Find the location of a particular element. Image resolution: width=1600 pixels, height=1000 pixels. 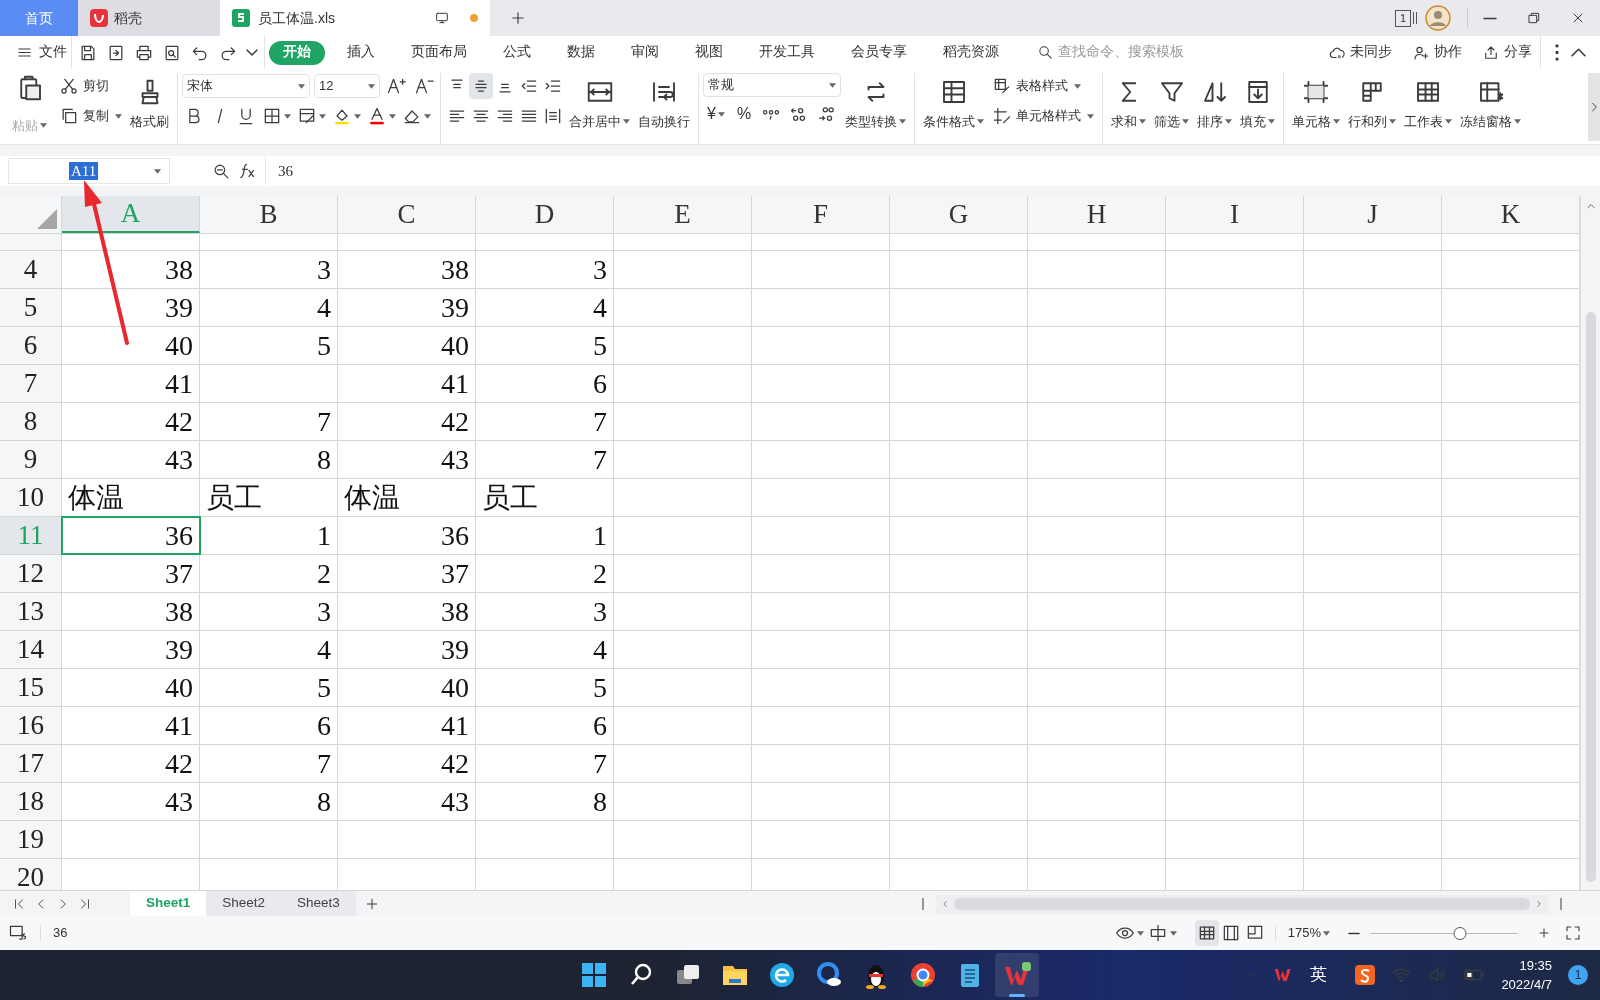

scrollbar-thumb is located at coordinates (1590, 597).